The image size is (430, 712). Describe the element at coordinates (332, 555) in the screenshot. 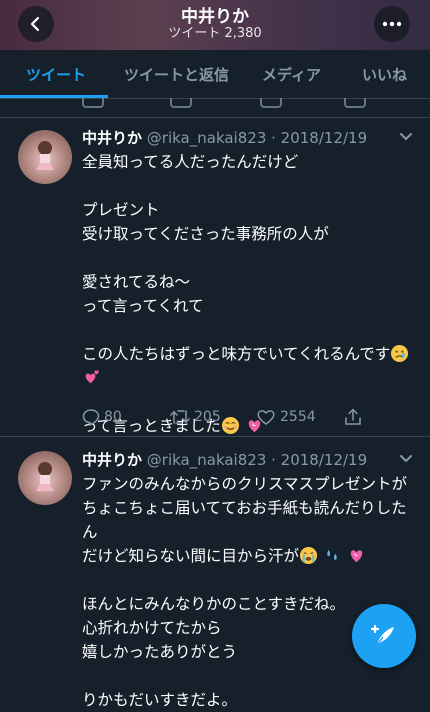

I see `sweat-droplets-emoji-icon` at that location.